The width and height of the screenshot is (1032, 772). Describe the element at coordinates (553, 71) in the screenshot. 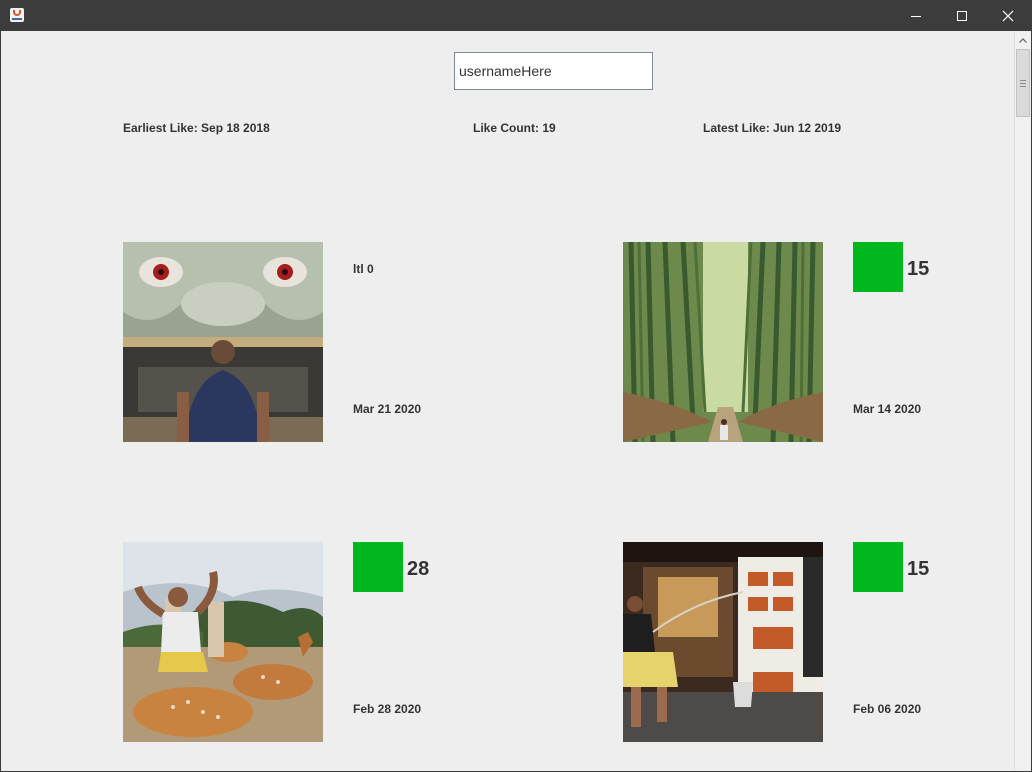

I see `username-input` at that location.